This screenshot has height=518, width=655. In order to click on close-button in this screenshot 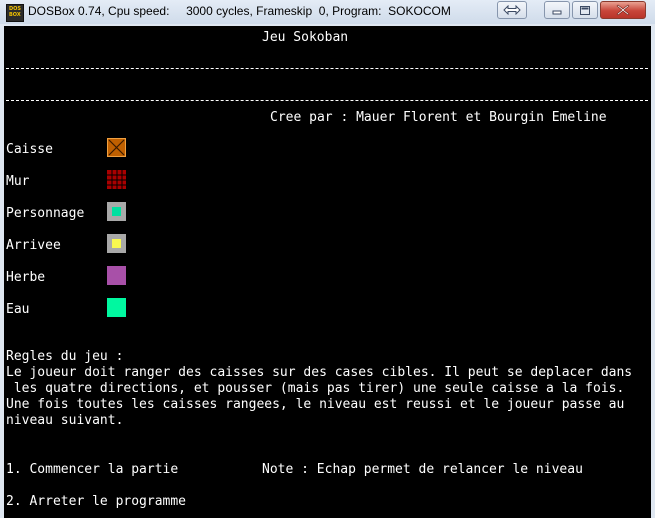, I will do `click(623, 10)`.